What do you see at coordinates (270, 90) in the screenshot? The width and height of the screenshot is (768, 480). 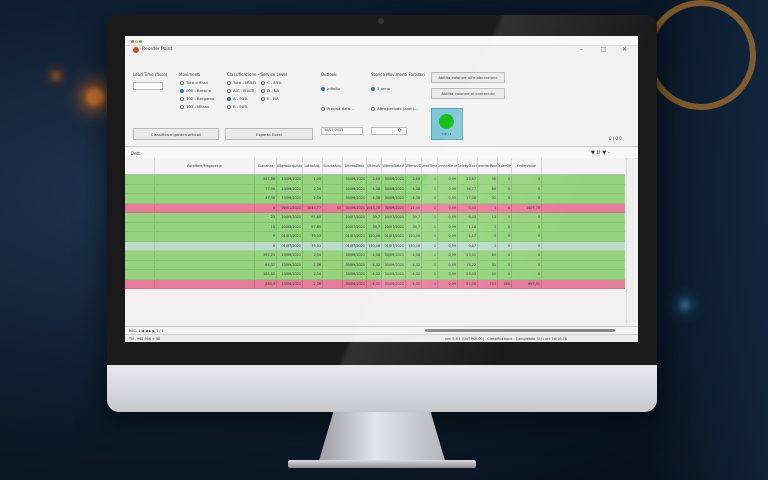 I see `classe-radio-d: D - NA` at bounding box center [270, 90].